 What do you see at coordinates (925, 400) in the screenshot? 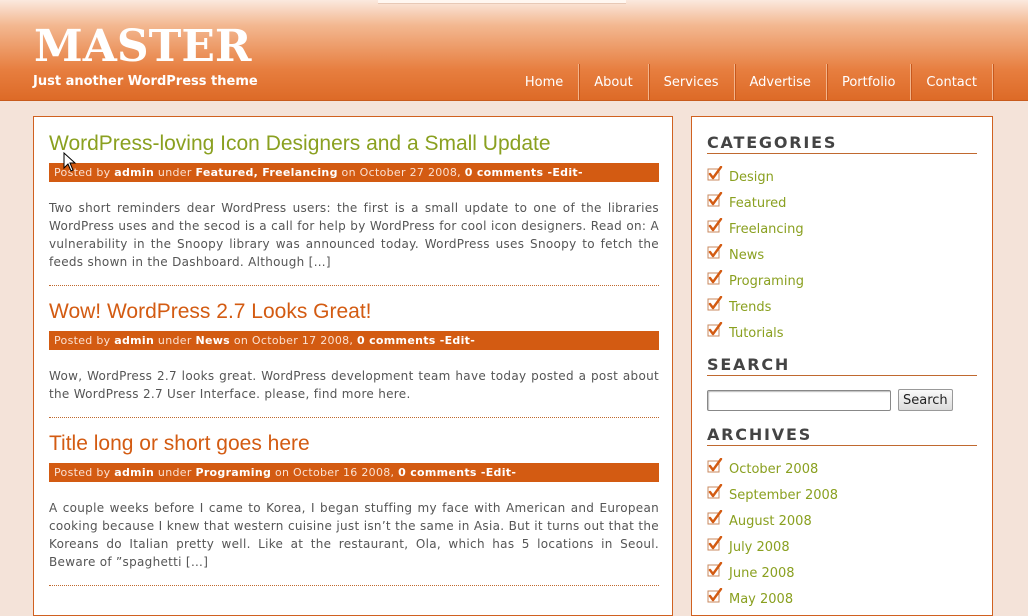
I see `search-button: Search` at bounding box center [925, 400].